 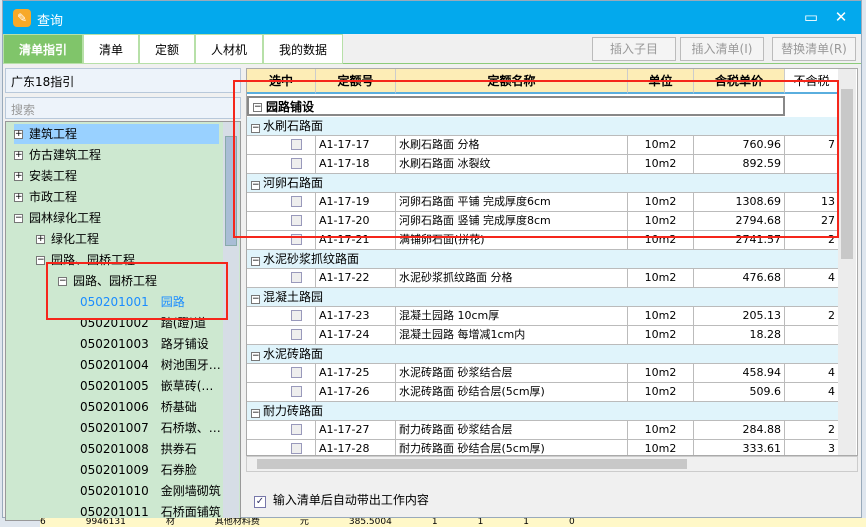 I want to click on tree-node-label: 市政工程, so click(x=53, y=197).